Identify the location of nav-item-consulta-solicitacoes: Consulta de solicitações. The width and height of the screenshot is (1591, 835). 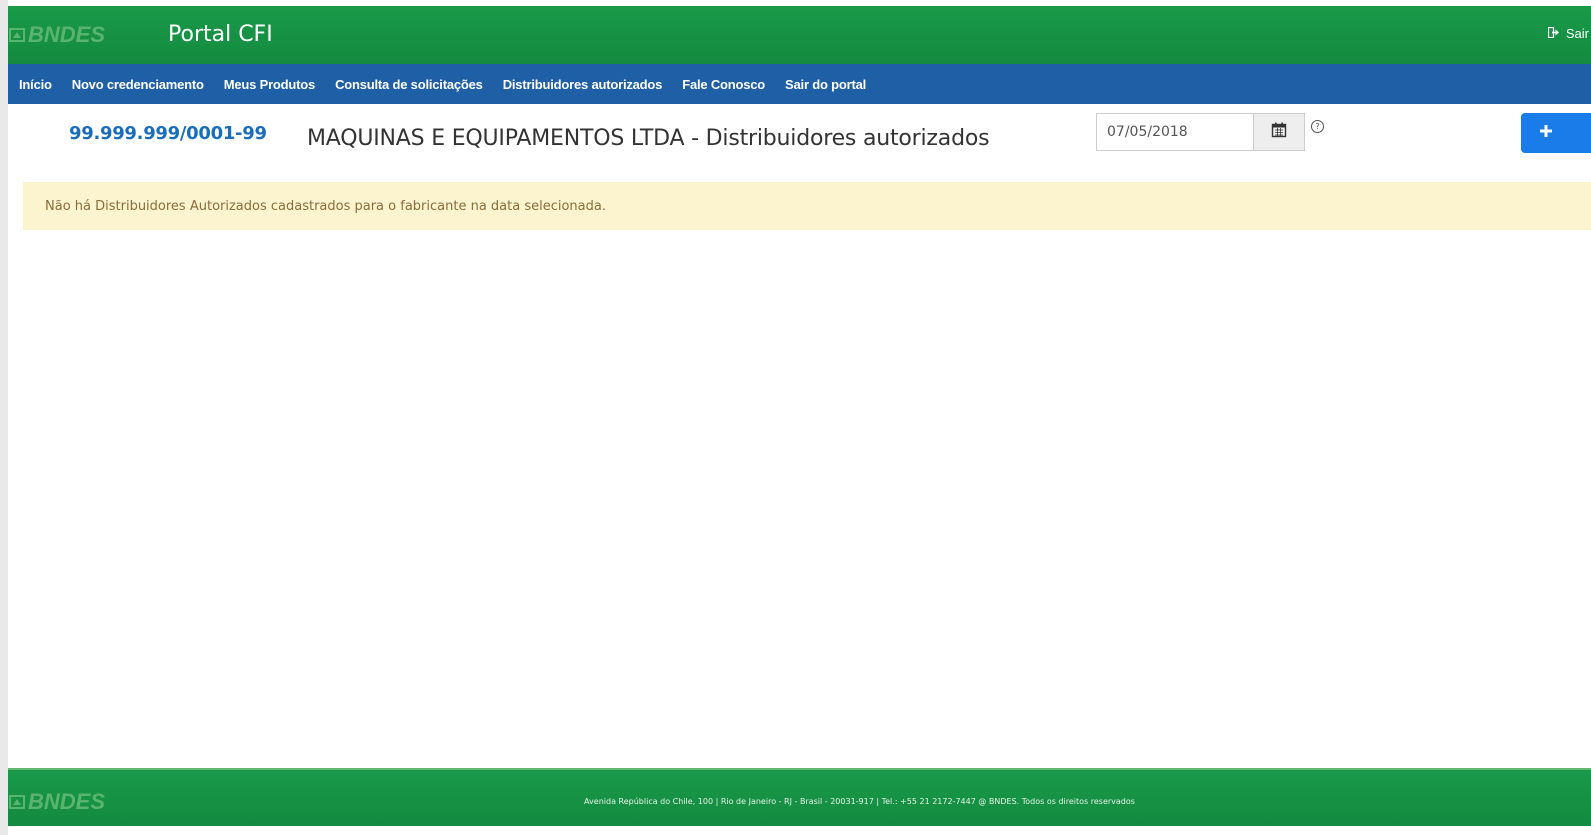
(409, 84).